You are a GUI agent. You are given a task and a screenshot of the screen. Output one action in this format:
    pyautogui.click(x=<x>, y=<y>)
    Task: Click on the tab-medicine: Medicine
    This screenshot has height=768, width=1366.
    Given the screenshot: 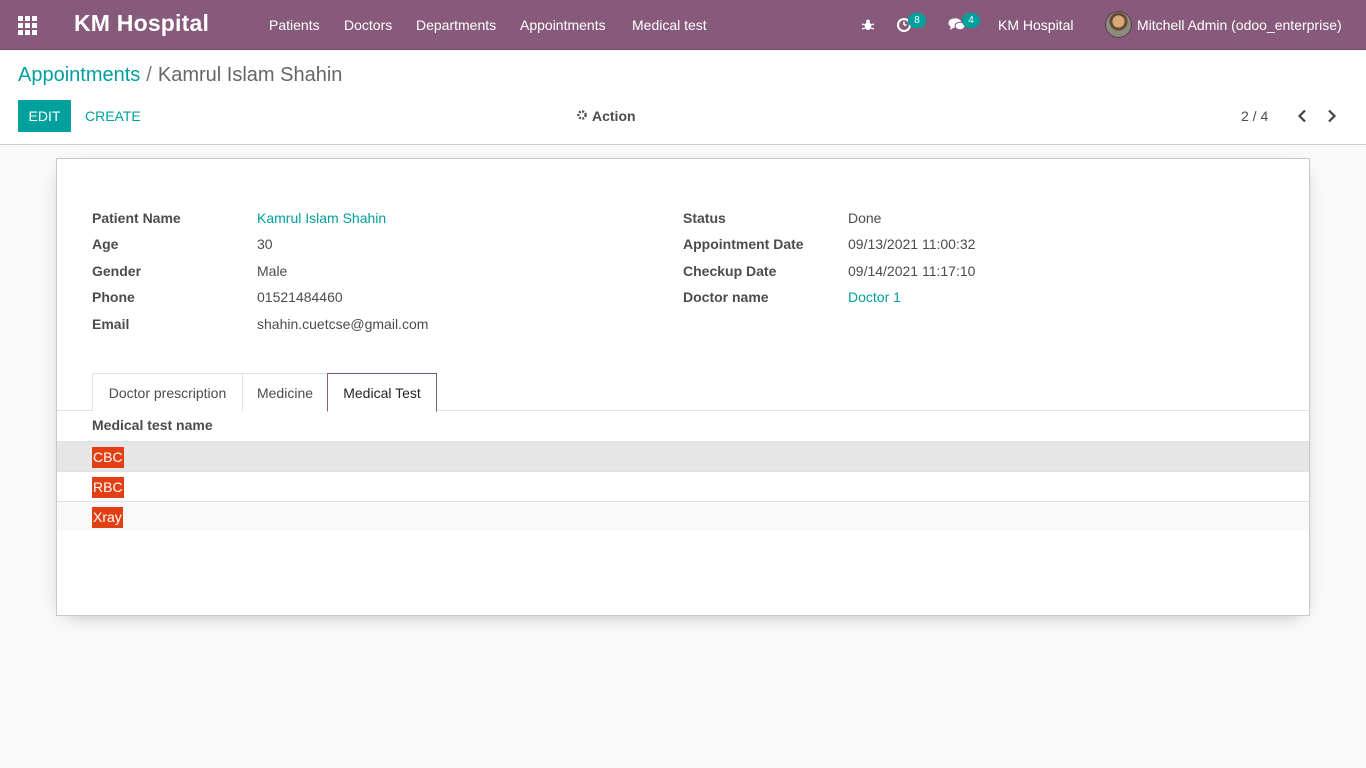 What is the action you would take?
    pyautogui.click(x=285, y=392)
    